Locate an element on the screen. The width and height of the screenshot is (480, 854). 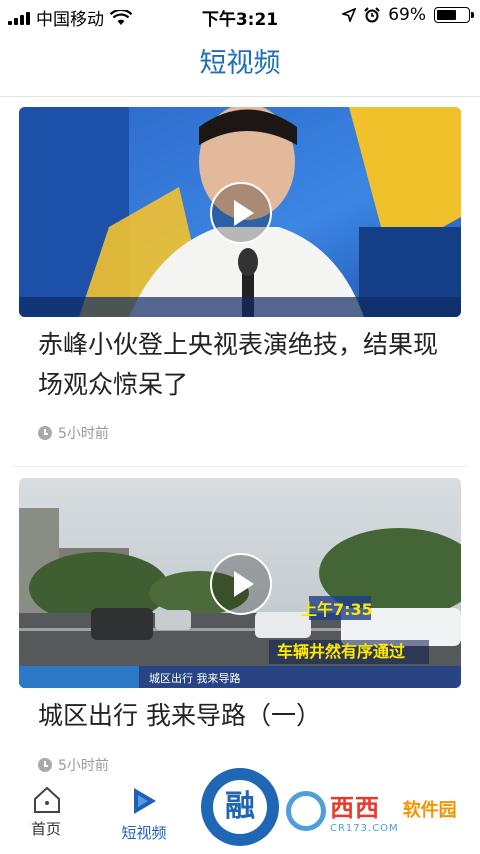
center-logo-text: 融 is located at coordinates (240, 807).